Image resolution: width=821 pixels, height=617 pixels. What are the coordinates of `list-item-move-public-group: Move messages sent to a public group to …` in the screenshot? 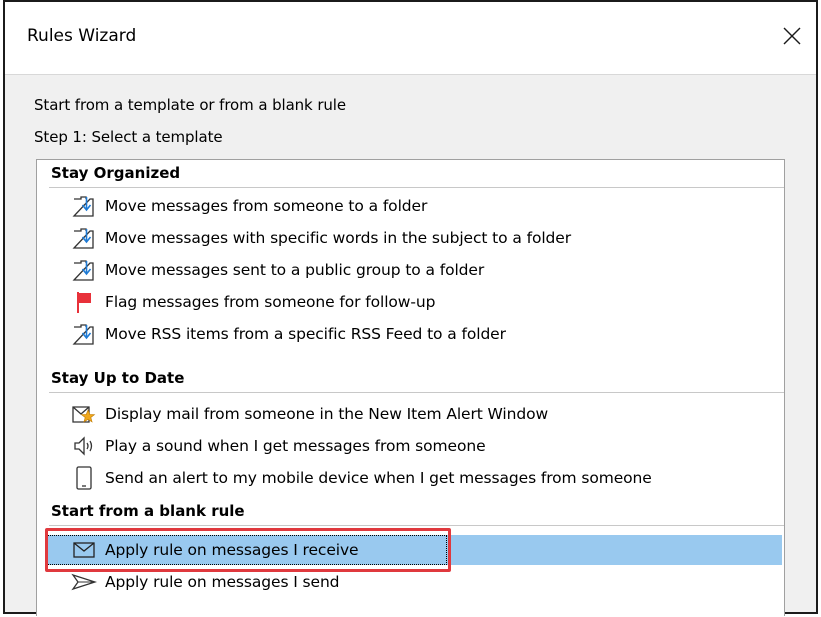 It's located at (425, 270).